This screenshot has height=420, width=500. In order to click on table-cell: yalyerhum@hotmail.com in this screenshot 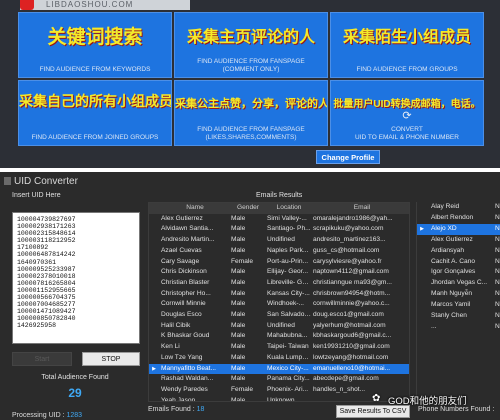, I will do `click(349, 325)`.